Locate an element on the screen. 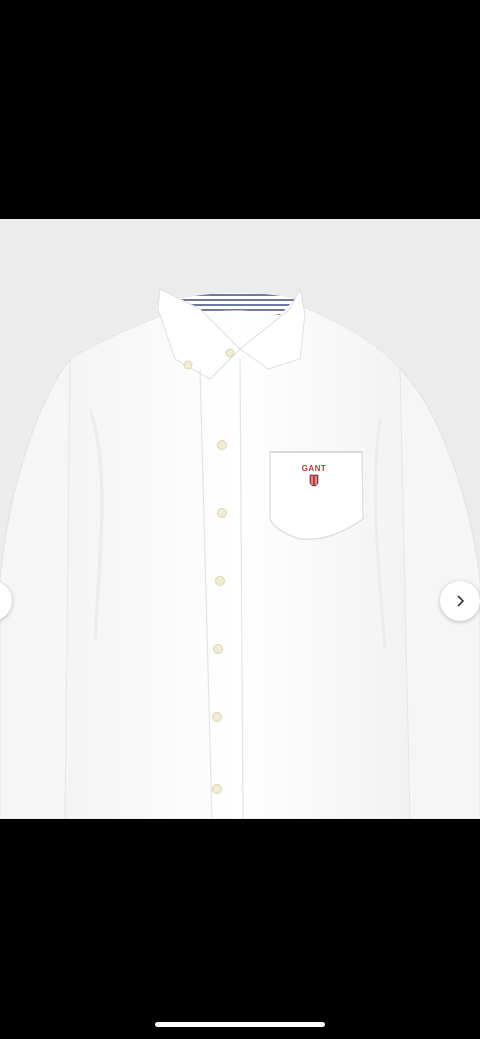 This screenshot has height=1039, width=480. next-image-button is located at coordinates (460, 601).